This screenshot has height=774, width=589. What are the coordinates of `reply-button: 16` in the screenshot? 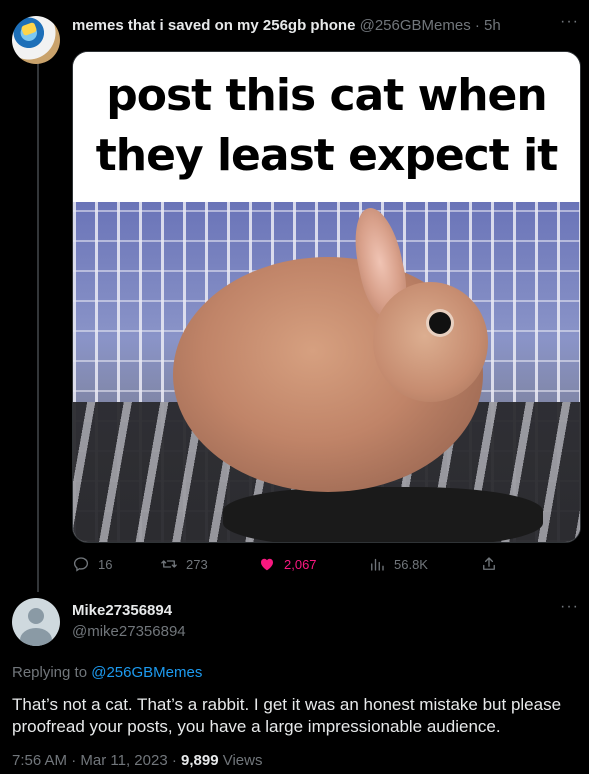 It's located at (92, 564).